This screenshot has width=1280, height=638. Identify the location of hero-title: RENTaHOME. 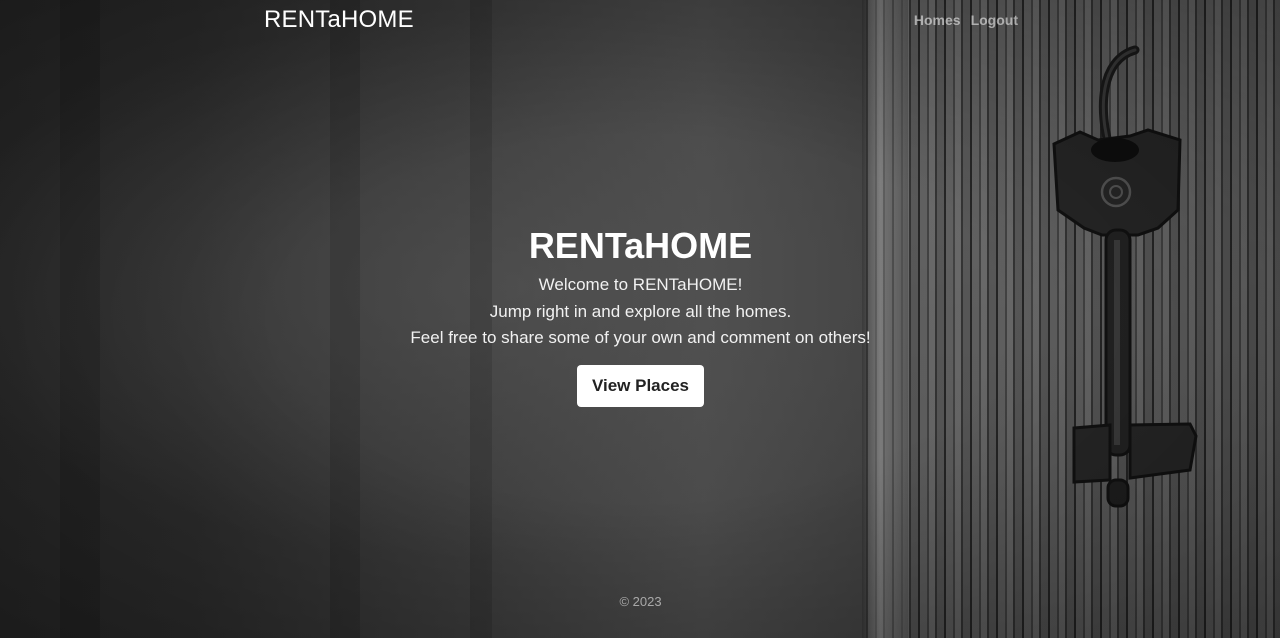
(640, 245).